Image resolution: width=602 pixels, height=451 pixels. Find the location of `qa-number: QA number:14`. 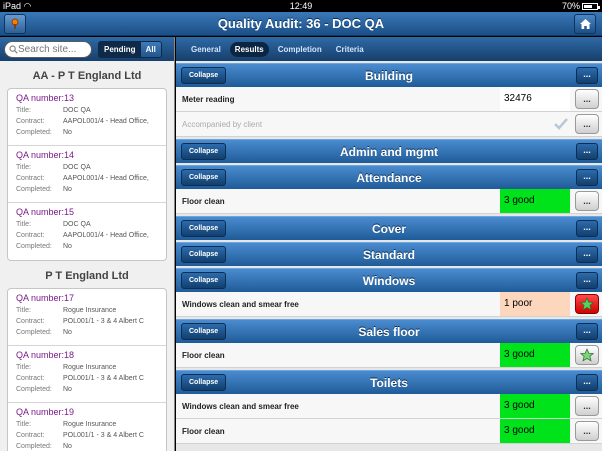

qa-number: QA number:14 is located at coordinates (91, 155).